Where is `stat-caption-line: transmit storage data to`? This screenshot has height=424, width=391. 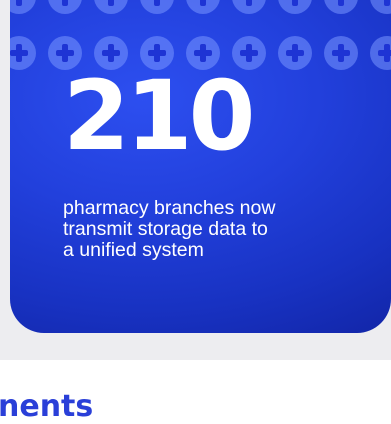
stat-caption-line: transmit storage data to is located at coordinates (165, 229).